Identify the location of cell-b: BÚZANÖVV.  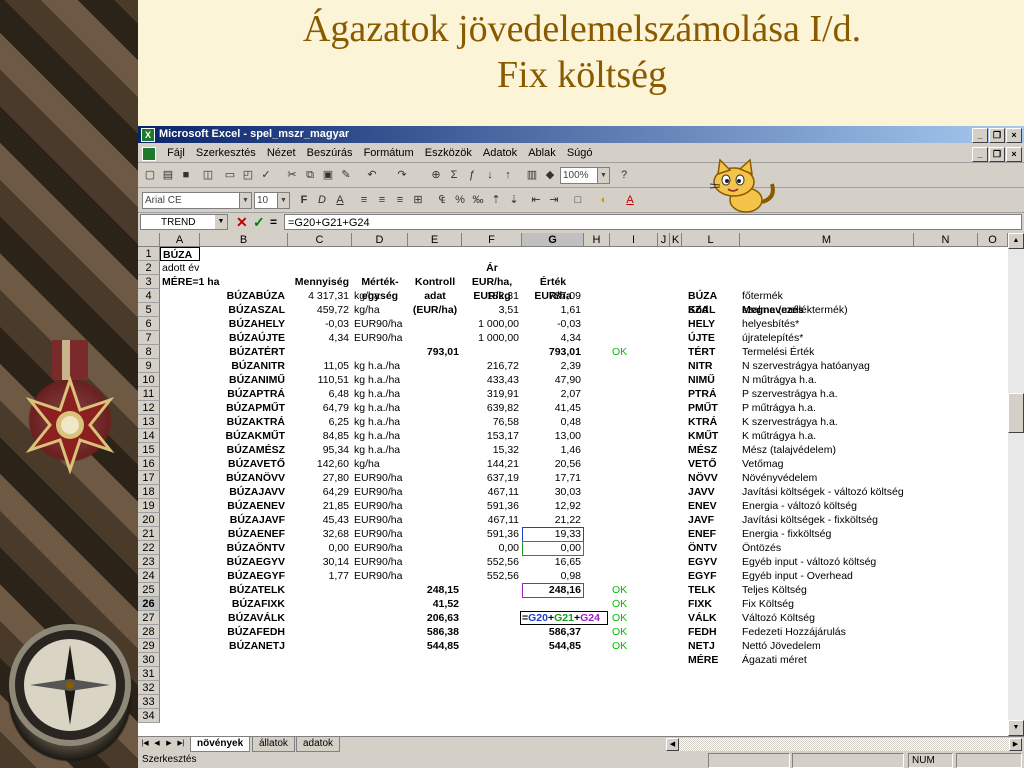
(244, 478).